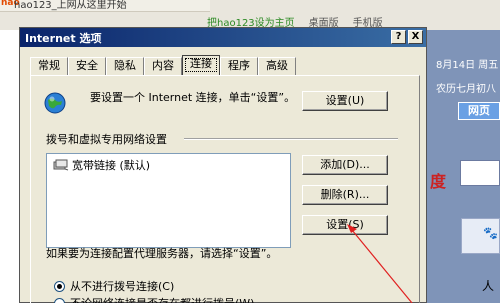 This screenshot has width=500, height=303. What do you see at coordinates (490, 233) in the screenshot?
I see `paw-icon: 🐾` at bounding box center [490, 233].